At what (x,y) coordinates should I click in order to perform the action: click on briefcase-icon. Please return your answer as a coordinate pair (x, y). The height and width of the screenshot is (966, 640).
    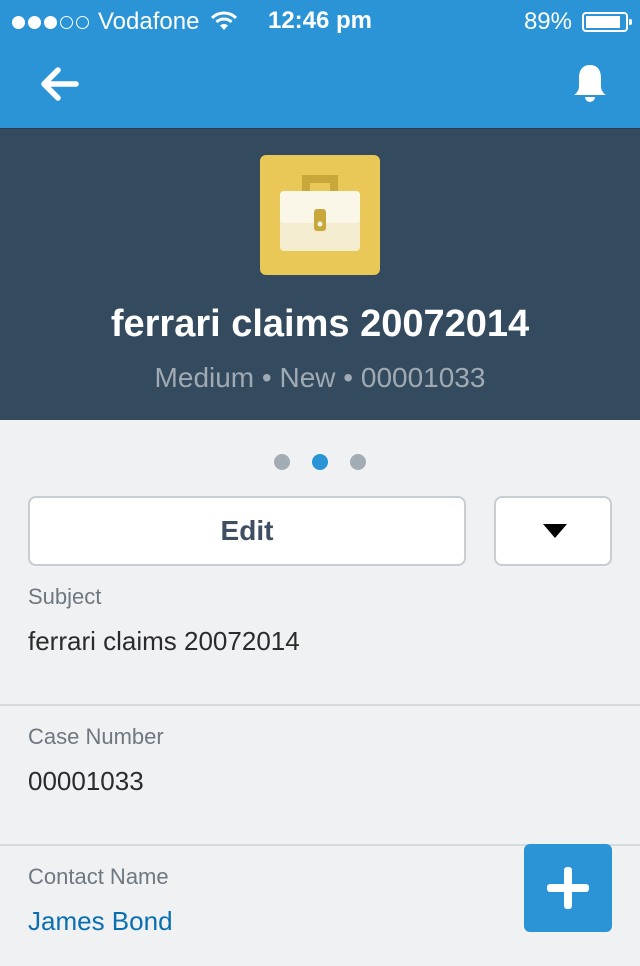
    Looking at the image, I should click on (320, 215).